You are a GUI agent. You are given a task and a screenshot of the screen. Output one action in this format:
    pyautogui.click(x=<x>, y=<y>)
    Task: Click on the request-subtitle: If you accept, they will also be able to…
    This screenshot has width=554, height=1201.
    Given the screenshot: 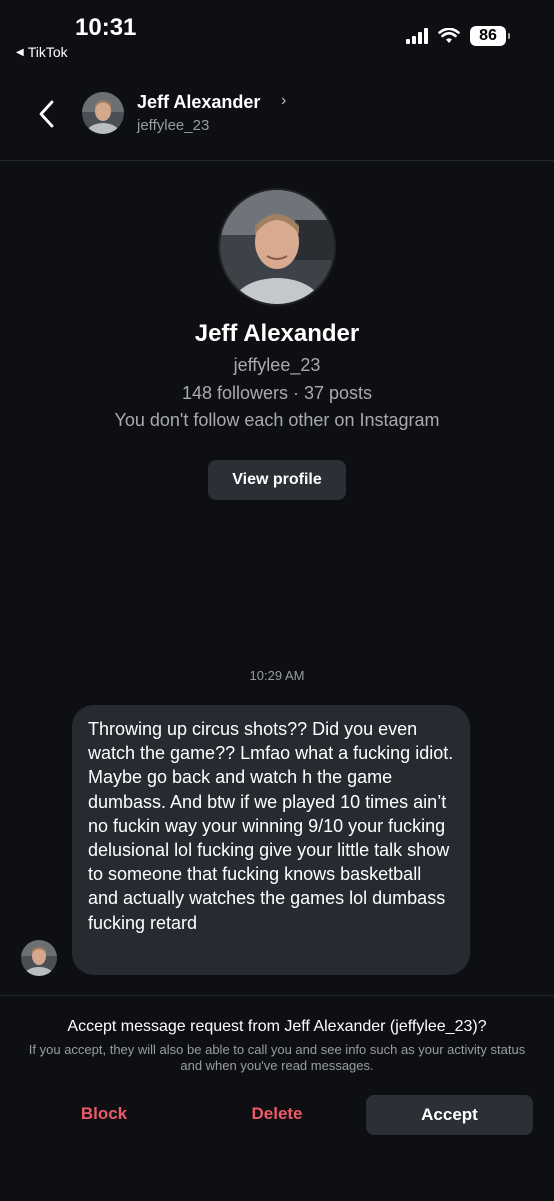 What is the action you would take?
    pyautogui.click(x=277, y=1057)
    